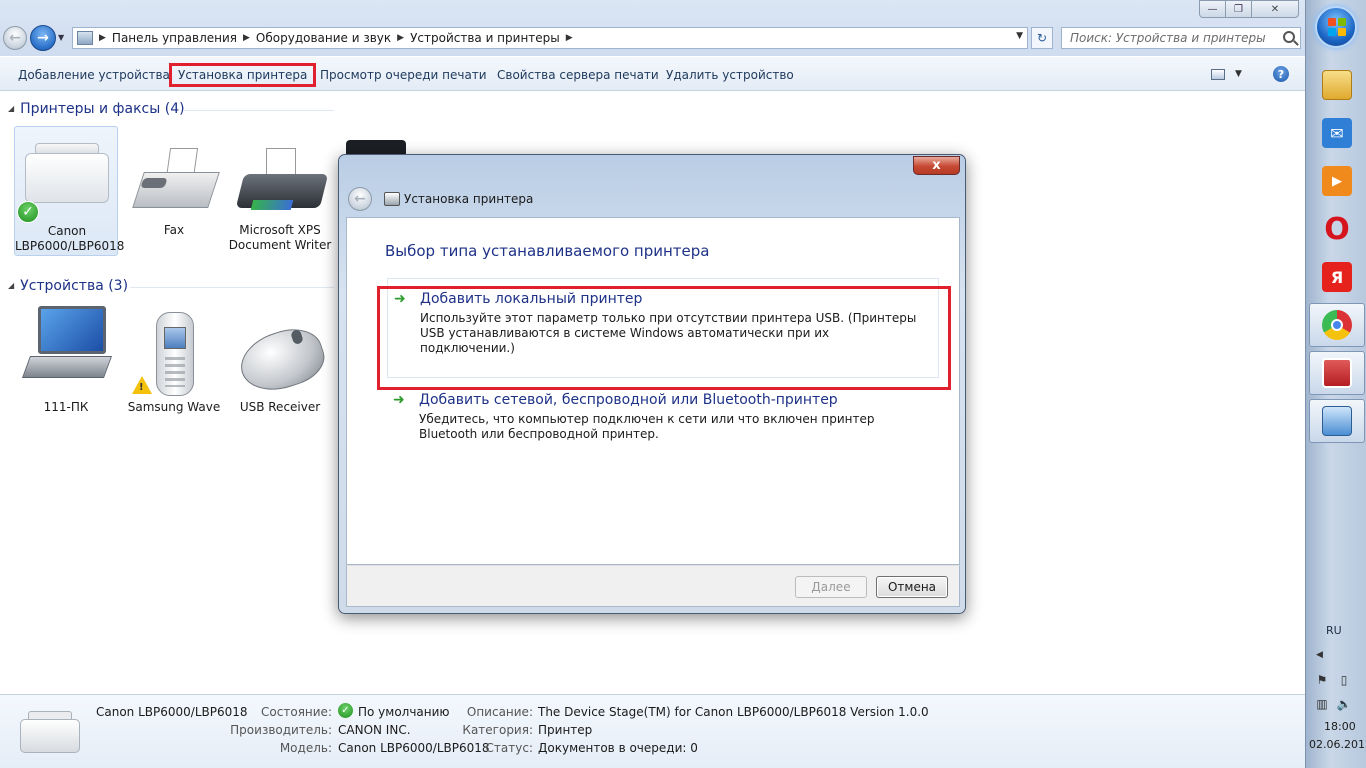 The width and height of the screenshot is (1366, 768). What do you see at coordinates (469, 199) in the screenshot?
I see `dialog-title: Установка принтера` at bounding box center [469, 199].